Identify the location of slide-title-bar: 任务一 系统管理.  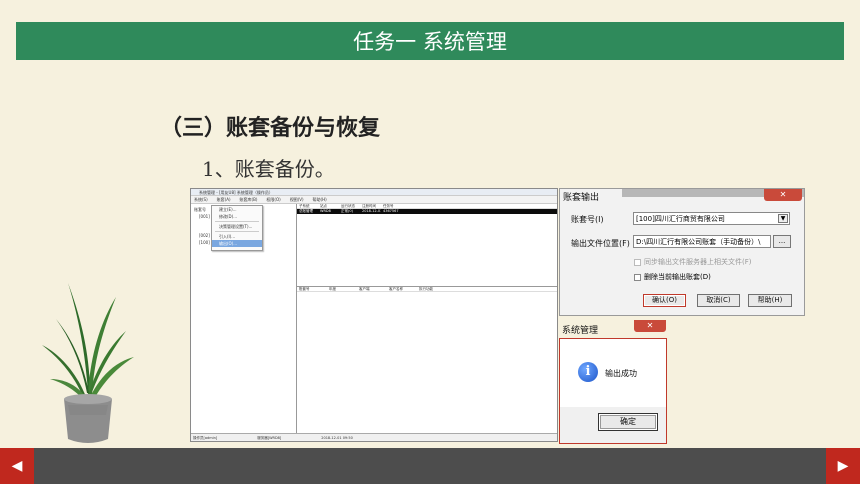
(430, 41).